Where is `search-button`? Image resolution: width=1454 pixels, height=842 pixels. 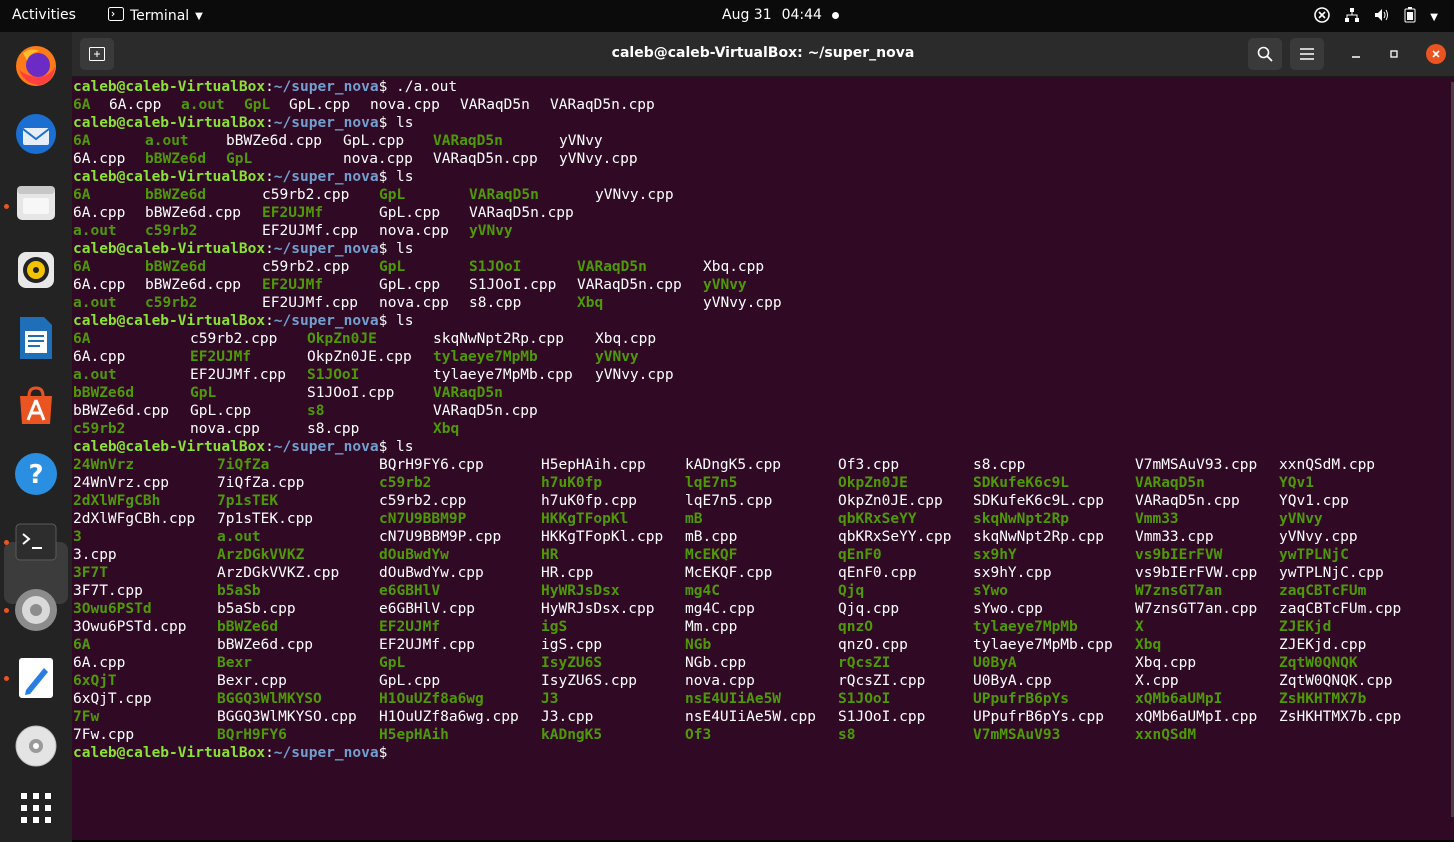
search-button is located at coordinates (1265, 54).